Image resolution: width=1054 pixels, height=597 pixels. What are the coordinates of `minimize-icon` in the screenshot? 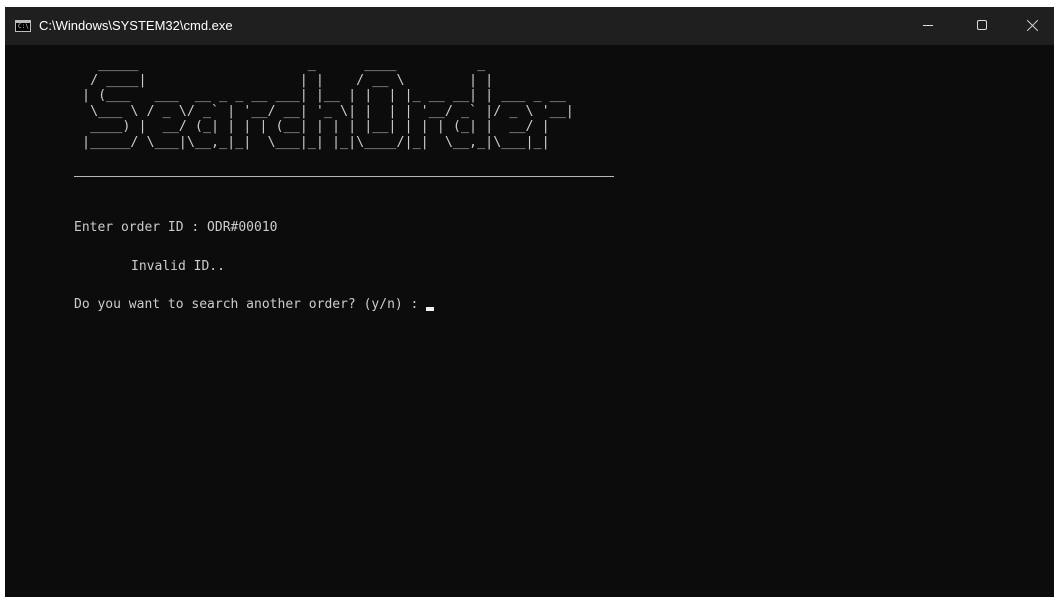 It's located at (928, 25).